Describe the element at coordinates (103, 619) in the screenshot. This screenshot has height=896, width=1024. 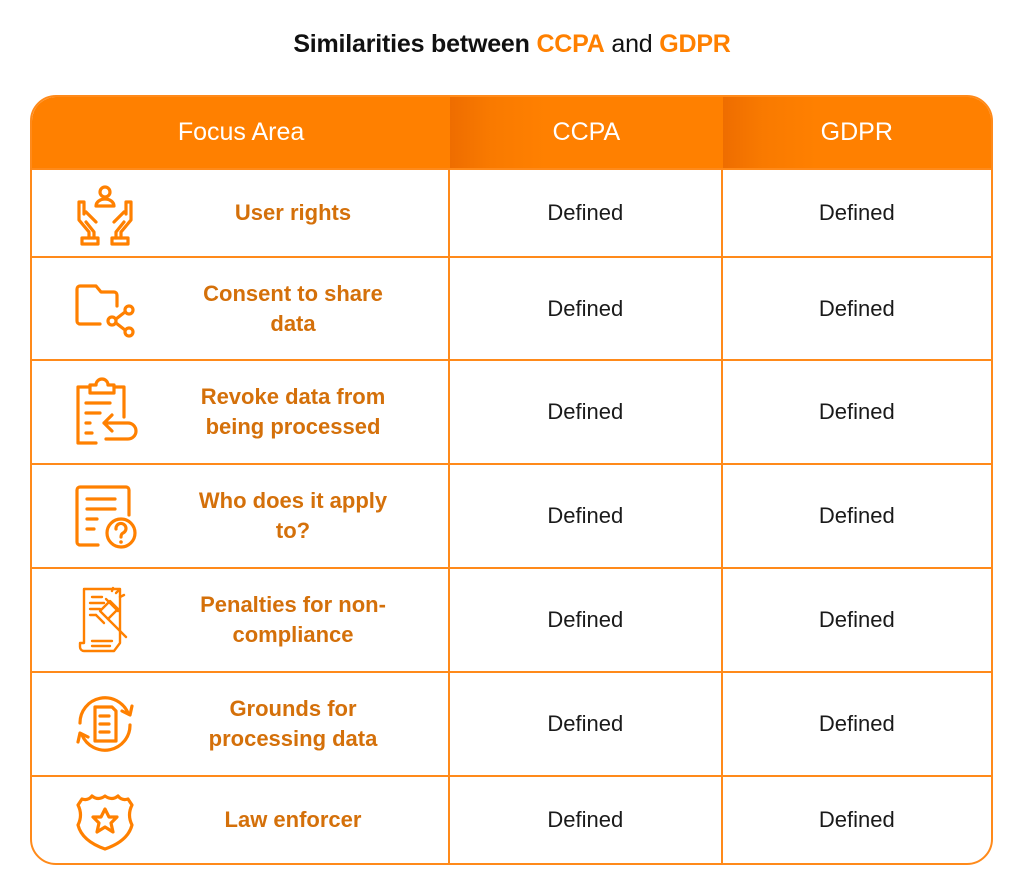
I see `gavel-document-icon` at that location.